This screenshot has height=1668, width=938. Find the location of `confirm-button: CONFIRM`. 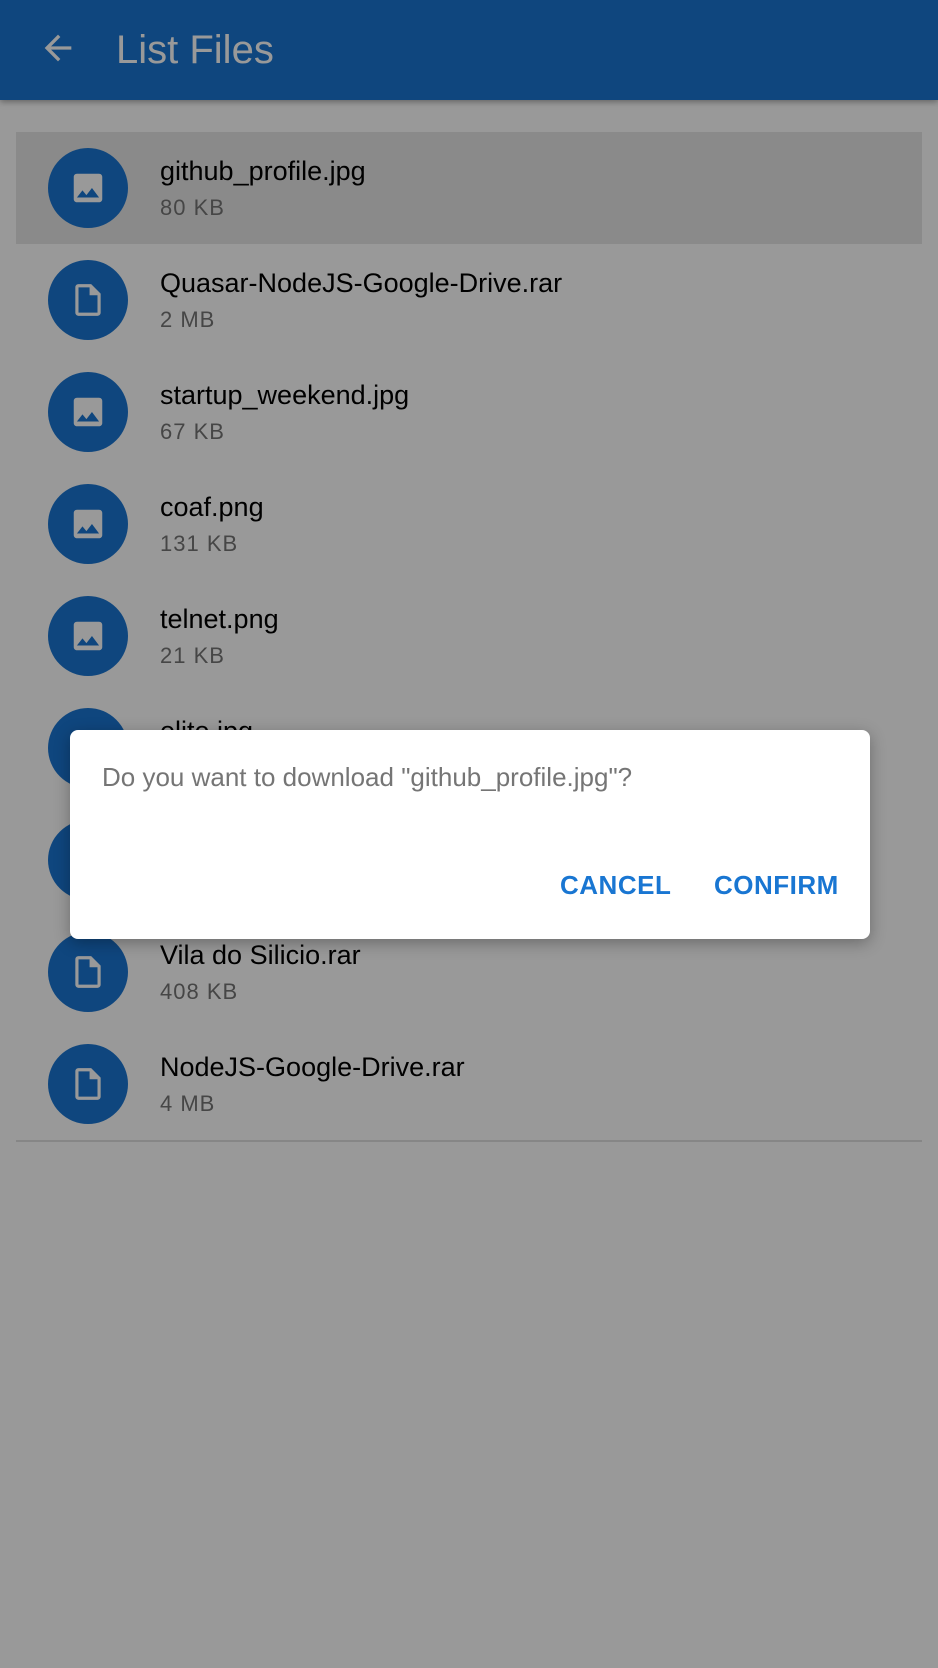

confirm-button: CONFIRM is located at coordinates (776, 885).